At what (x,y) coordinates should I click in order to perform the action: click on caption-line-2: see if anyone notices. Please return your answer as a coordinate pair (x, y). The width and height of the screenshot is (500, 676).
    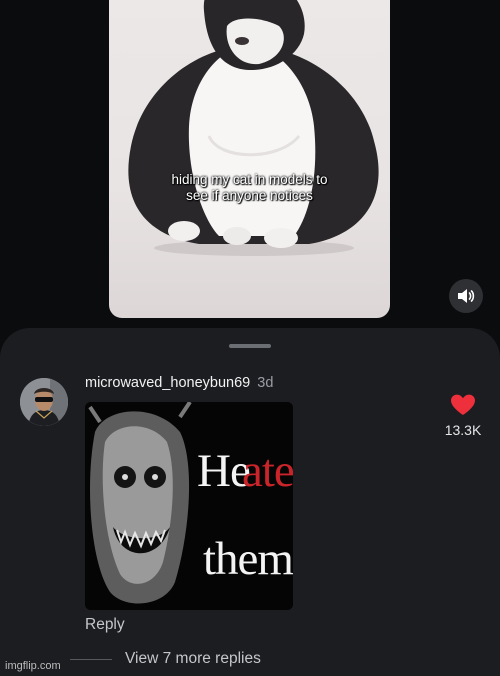
    Looking at the image, I should click on (249, 195).